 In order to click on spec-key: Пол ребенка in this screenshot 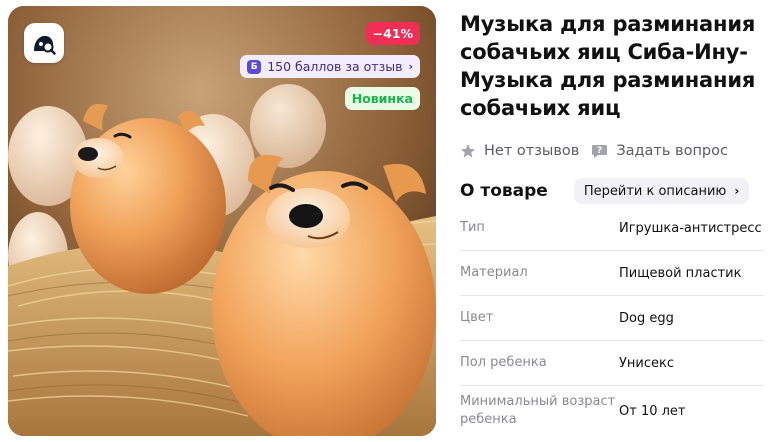, I will do `click(503, 362)`.